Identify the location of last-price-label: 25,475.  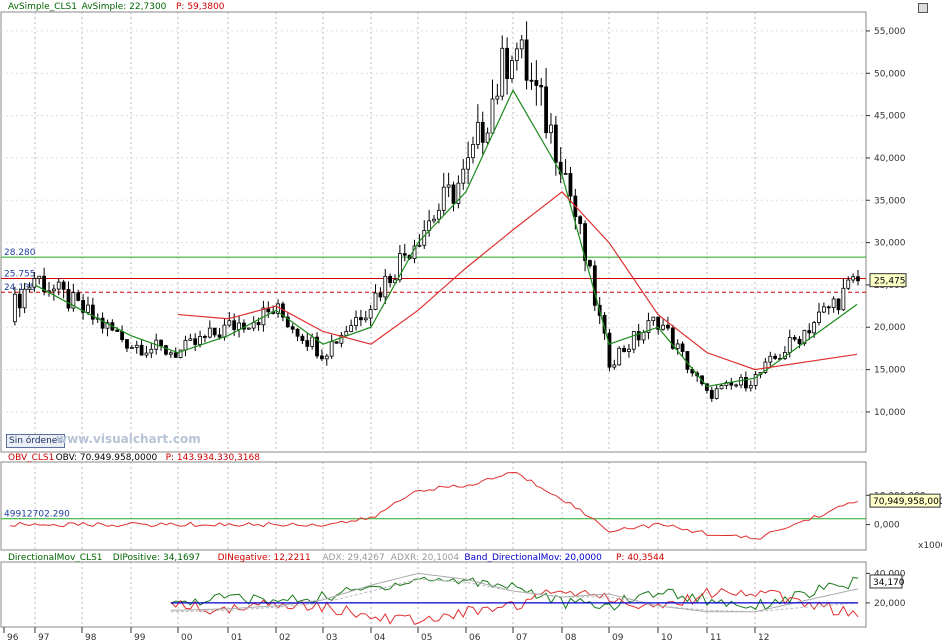
(890, 282).